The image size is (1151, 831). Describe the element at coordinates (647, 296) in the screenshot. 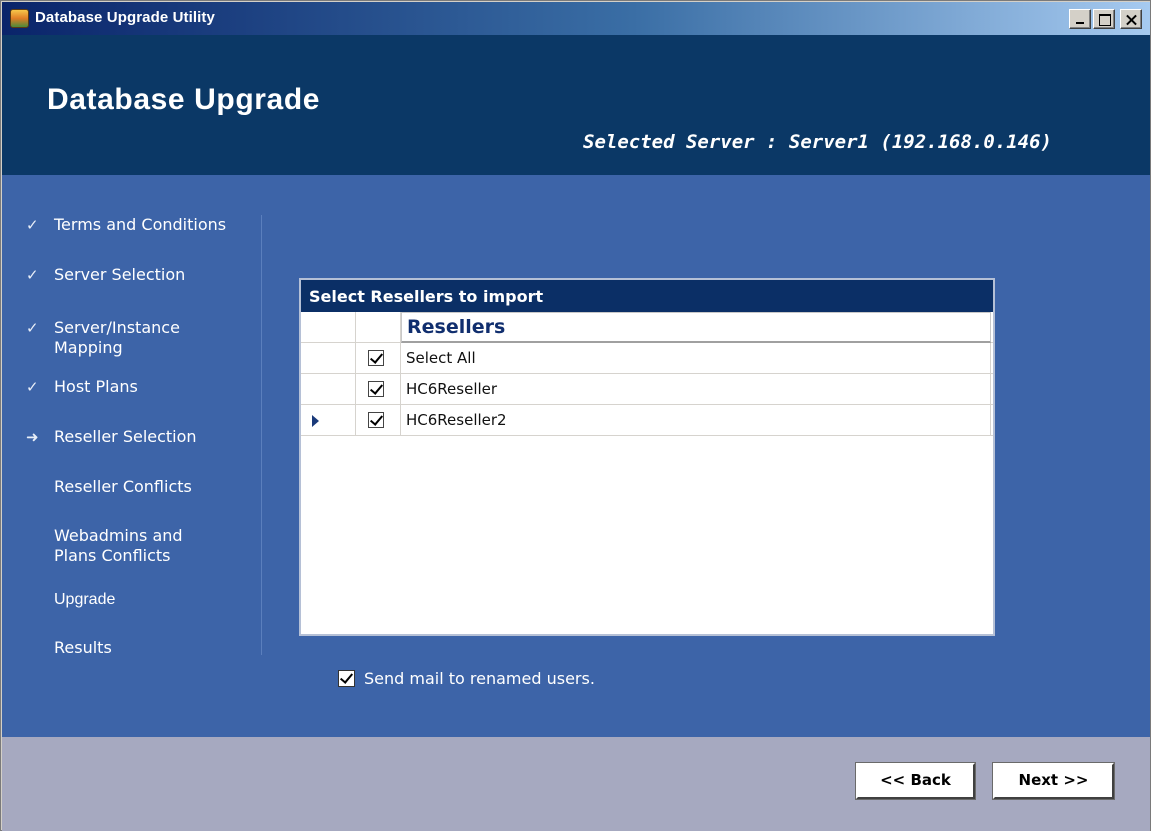

I see `panel-title: Select Resellers to import` at that location.